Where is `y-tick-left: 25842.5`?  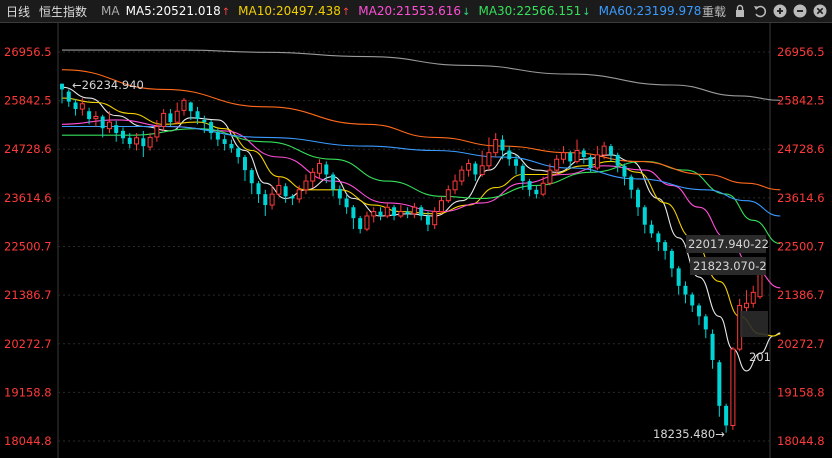
y-tick-left: 25842.5 is located at coordinates (28, 101).